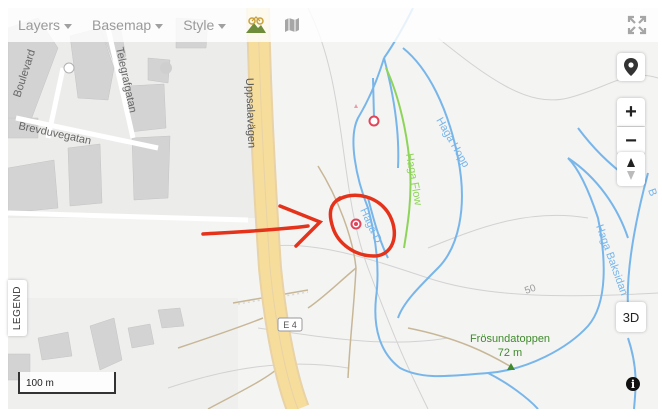  I want to click on map-views-button, so click(292, 25).